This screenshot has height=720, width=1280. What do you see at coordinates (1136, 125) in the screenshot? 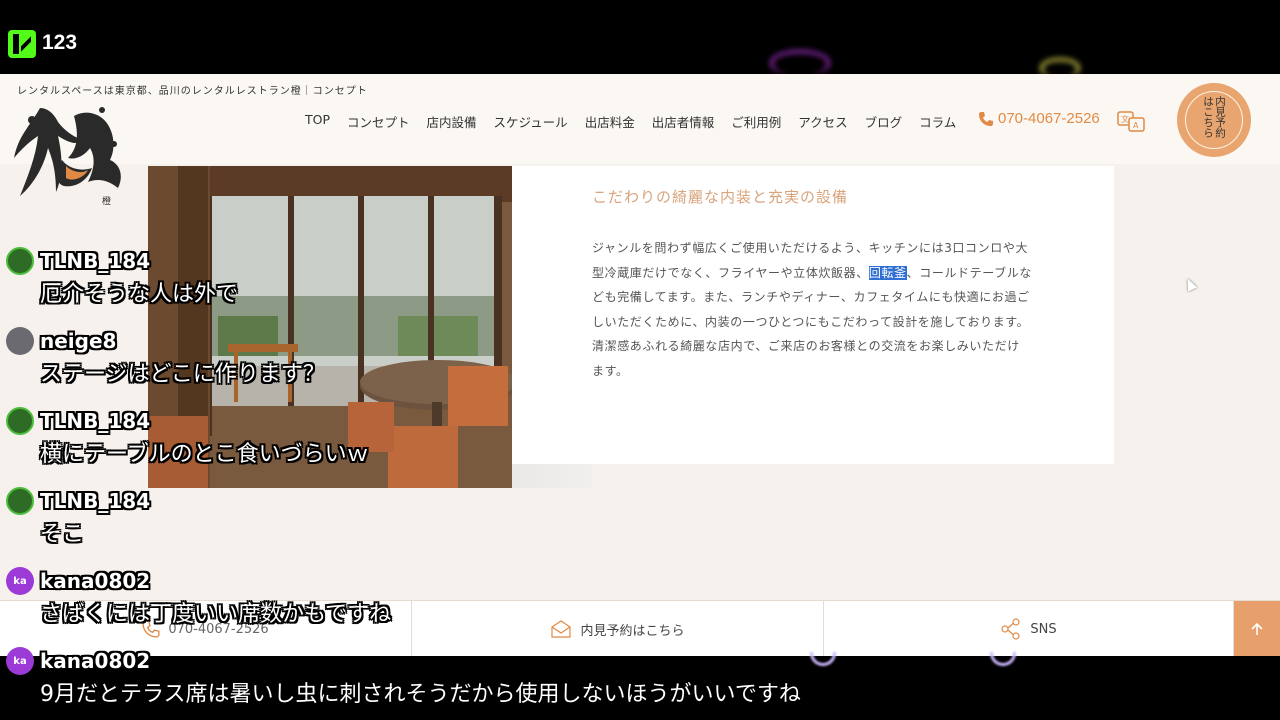
I see `svg-text: A` at bounding box center [1136, 125].